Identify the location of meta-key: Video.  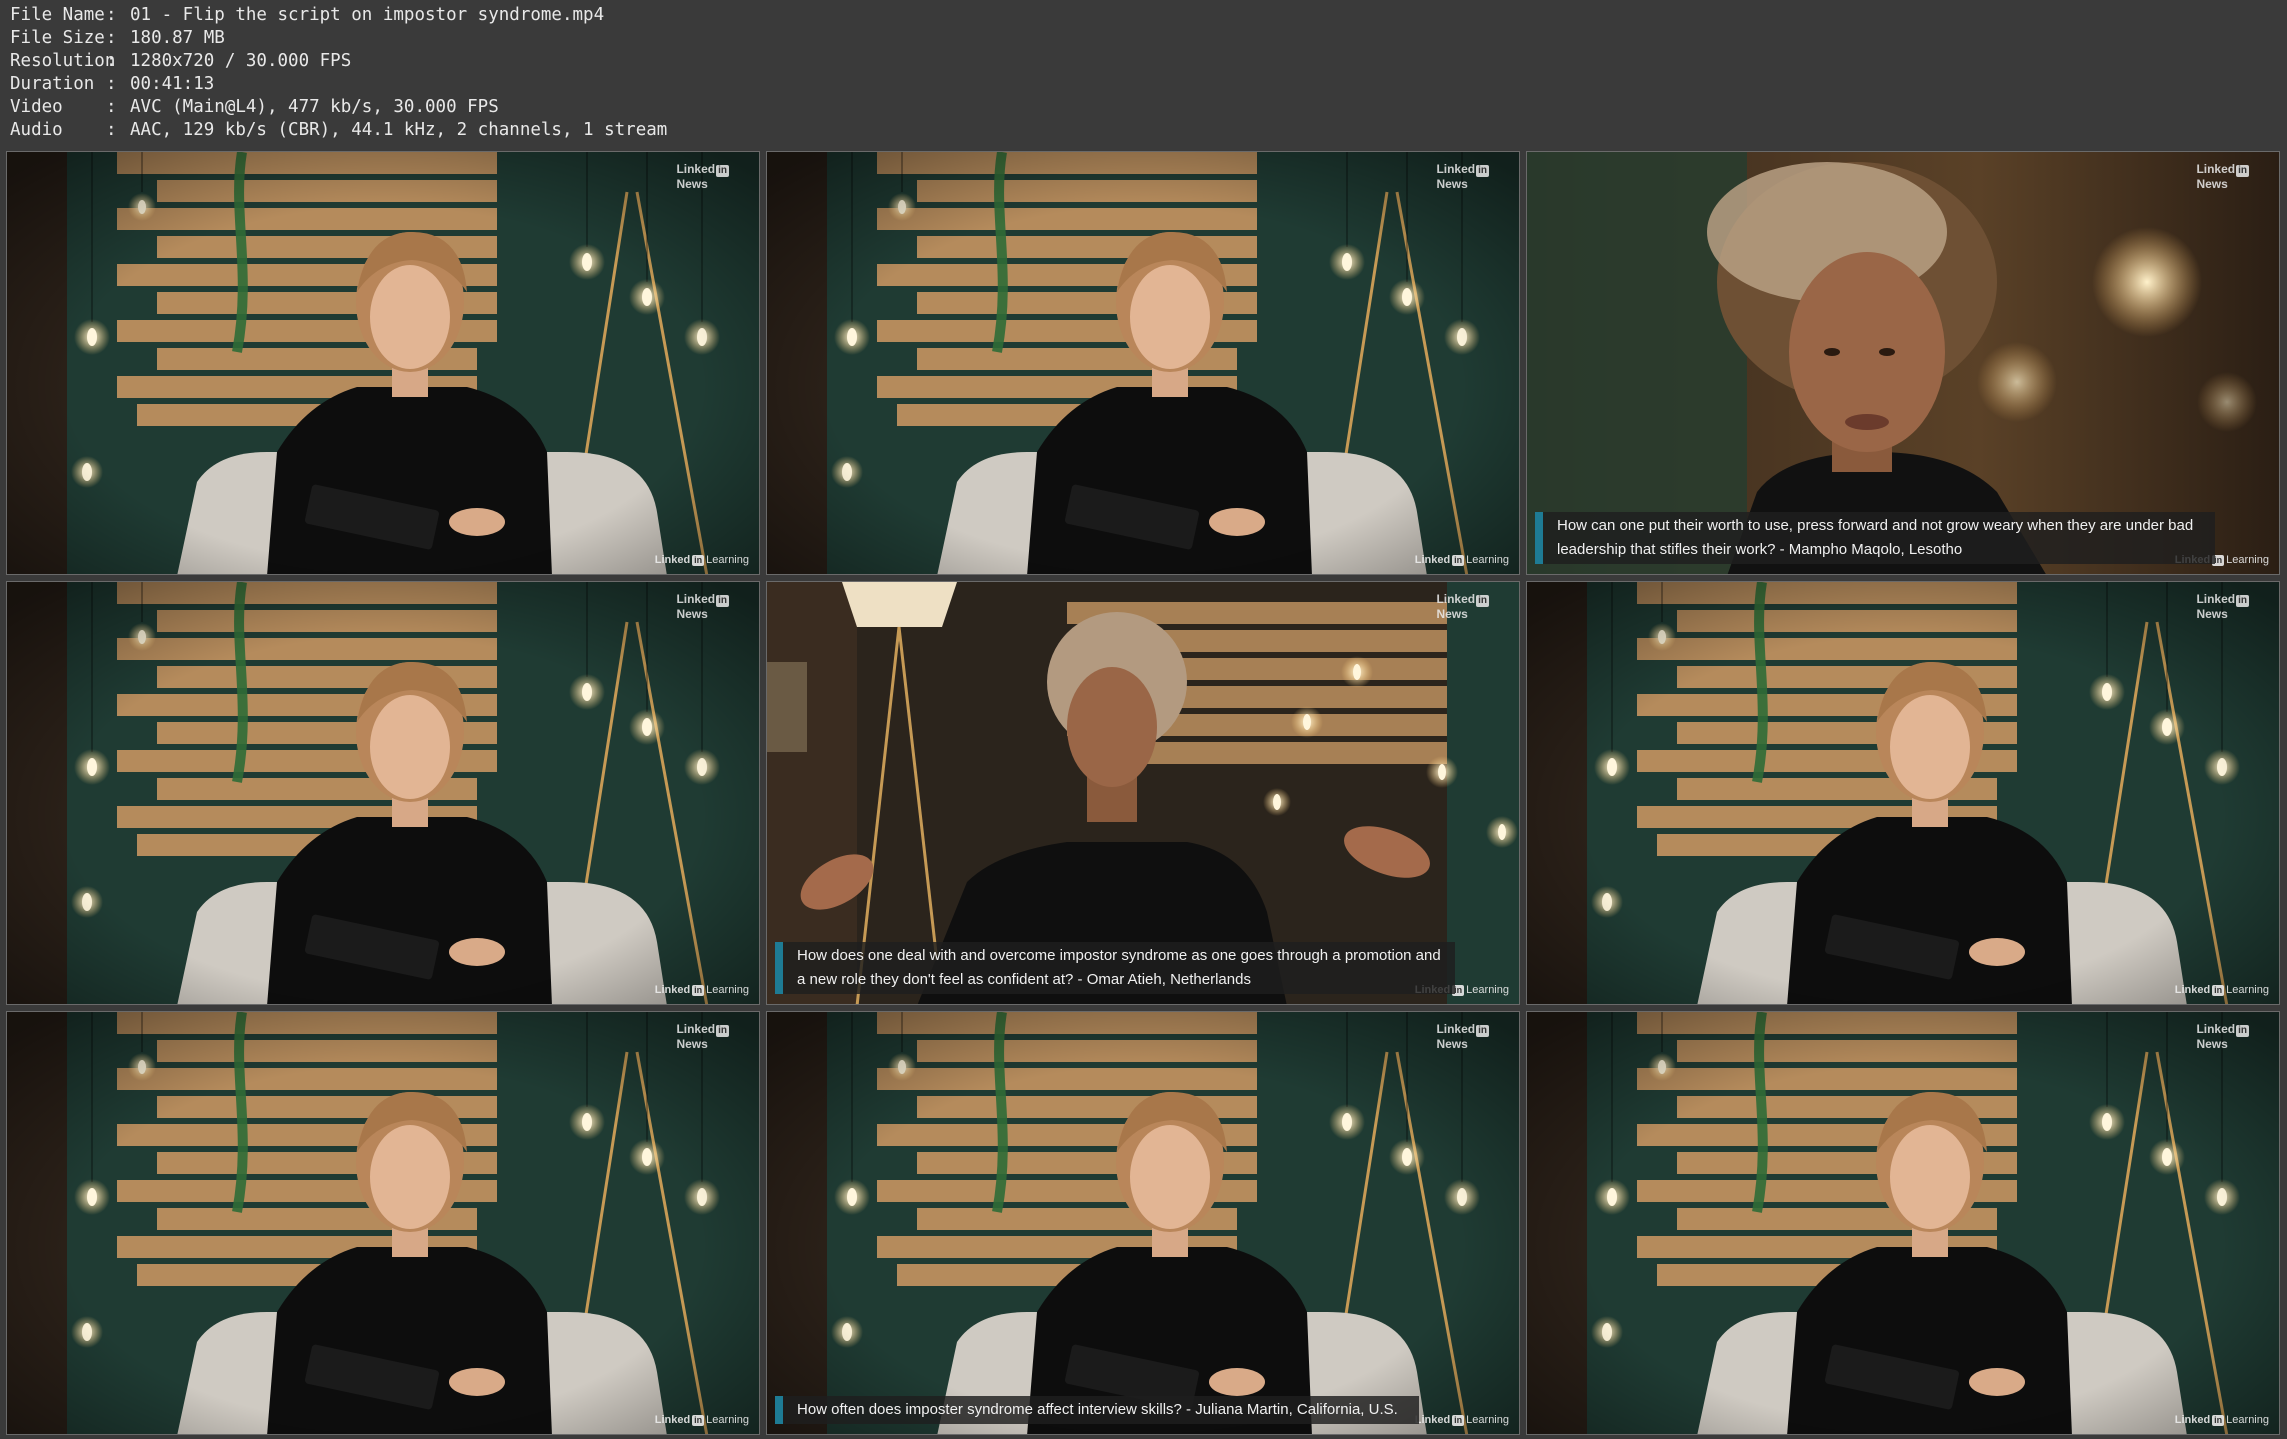
(36, 107).